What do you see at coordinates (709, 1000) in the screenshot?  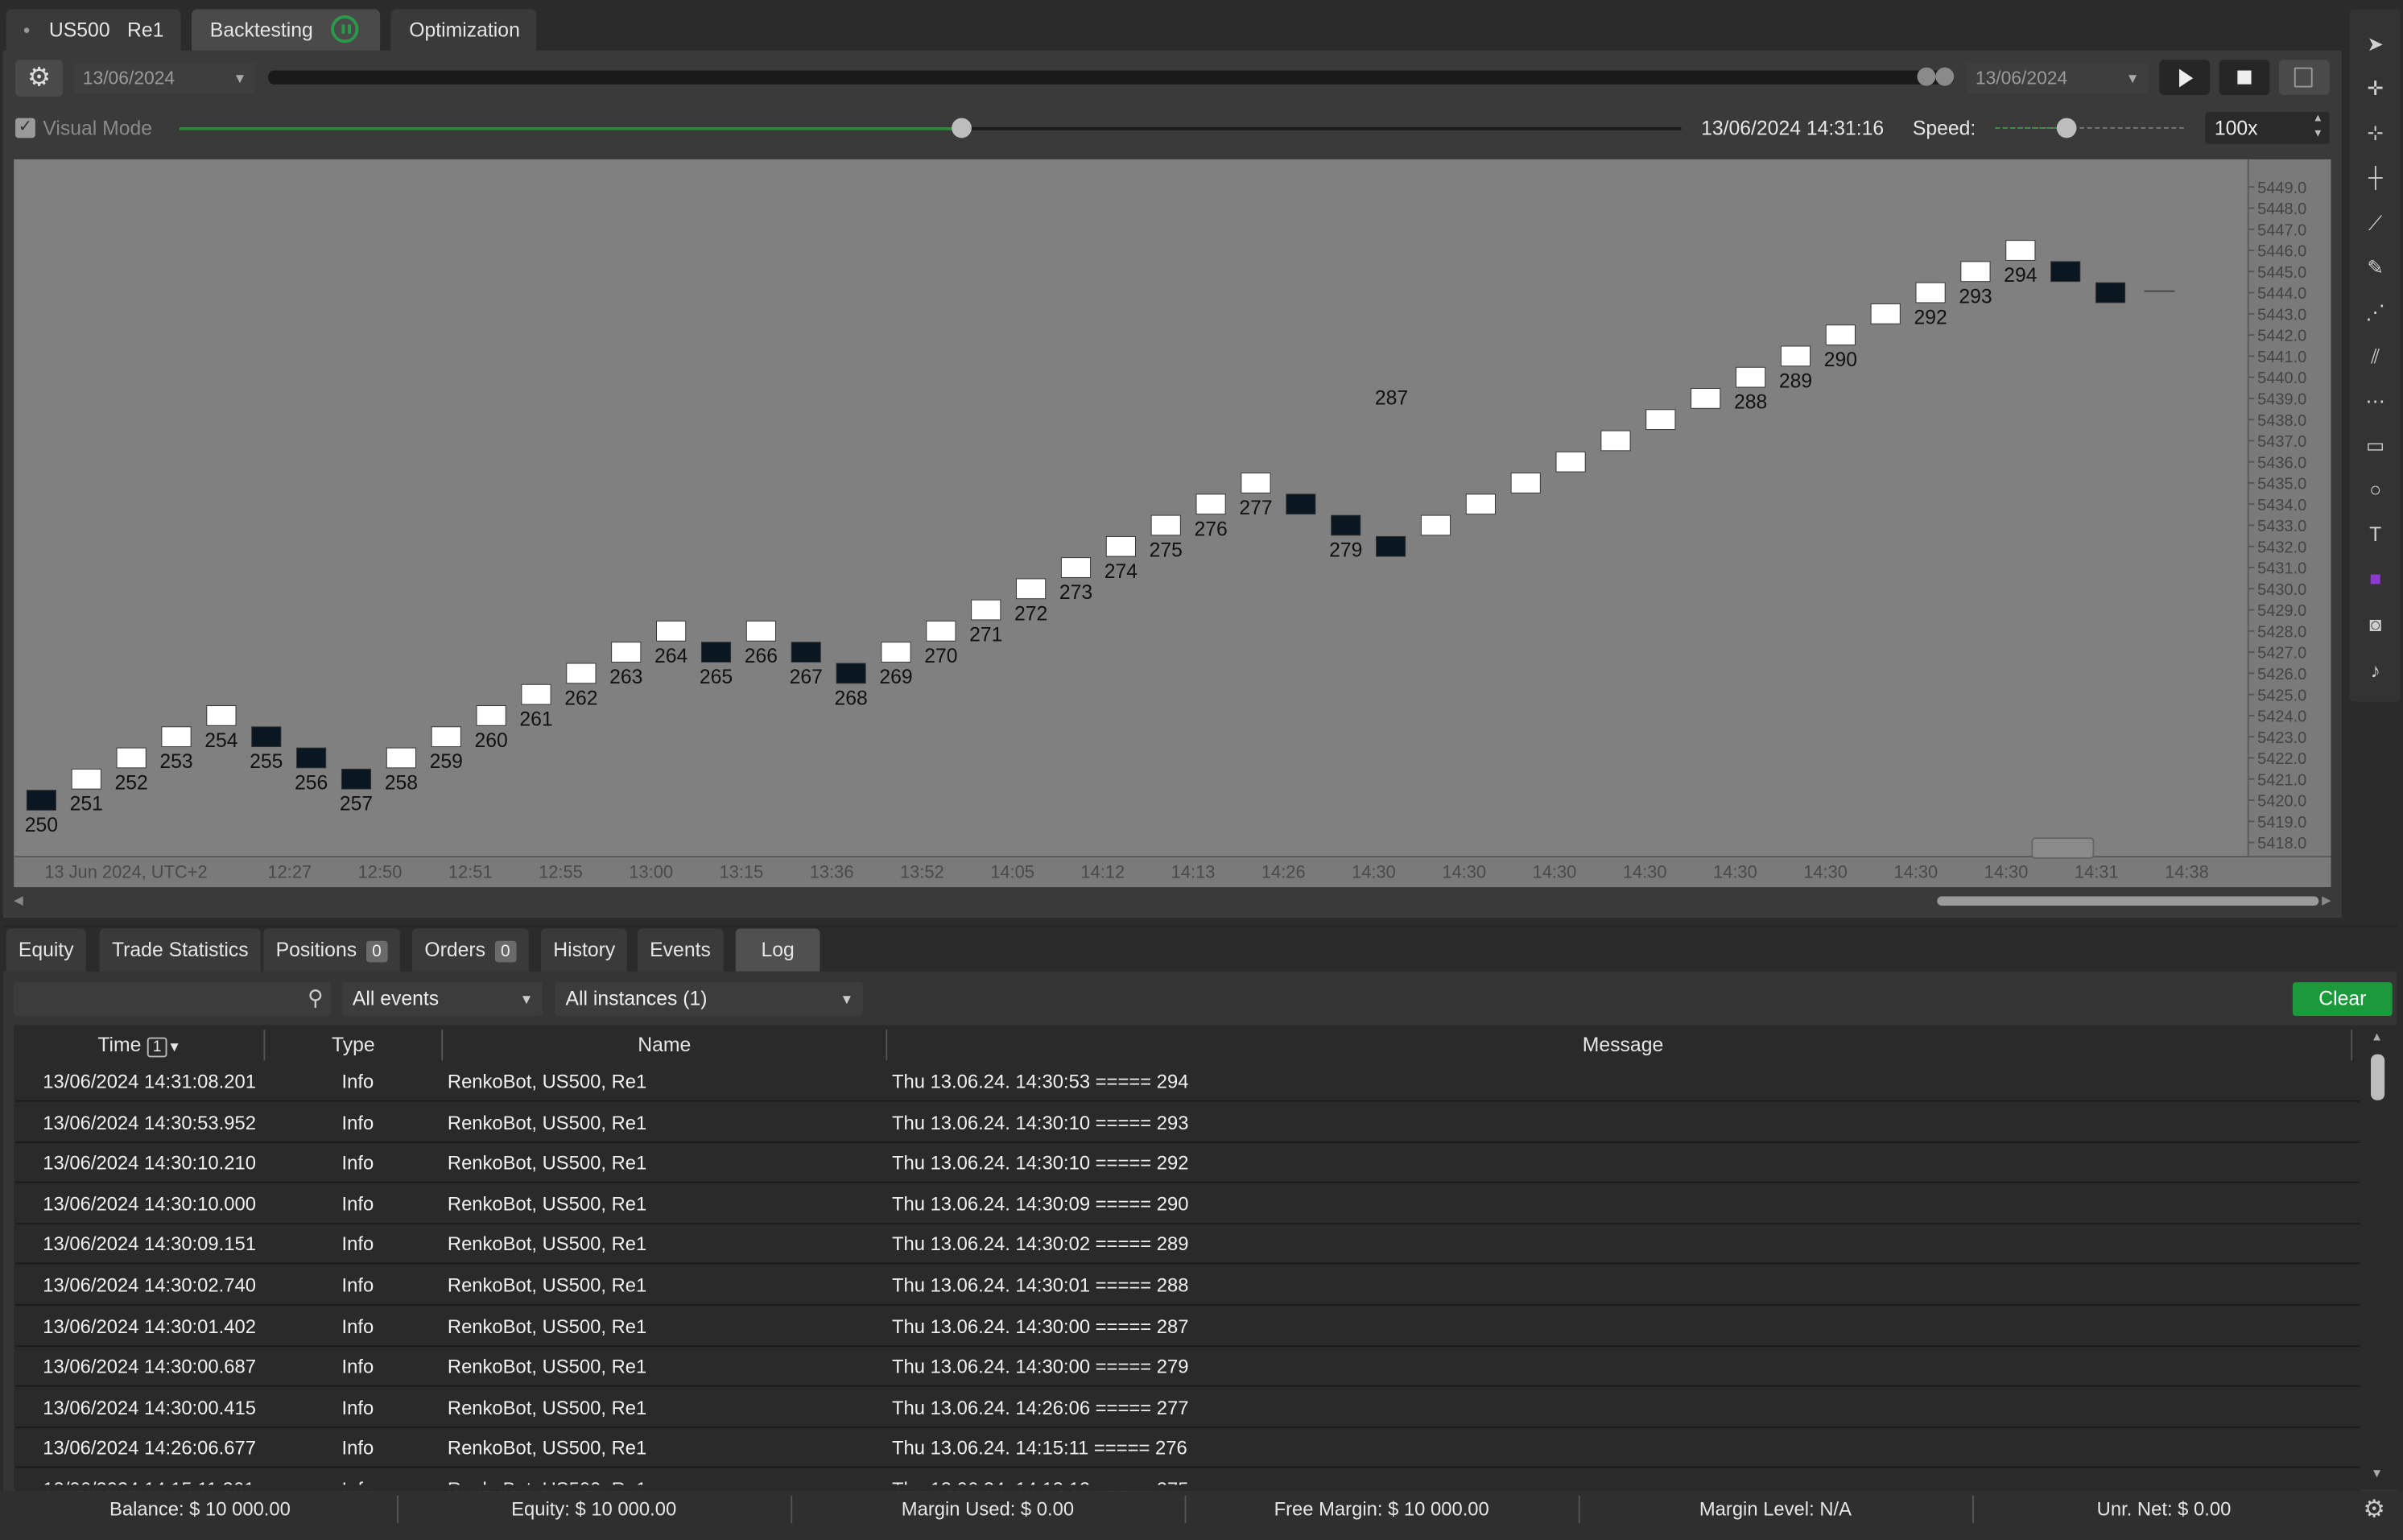 I see `instances-filter-select: All instances (1) ▼` at bounding box center [709, 1000].